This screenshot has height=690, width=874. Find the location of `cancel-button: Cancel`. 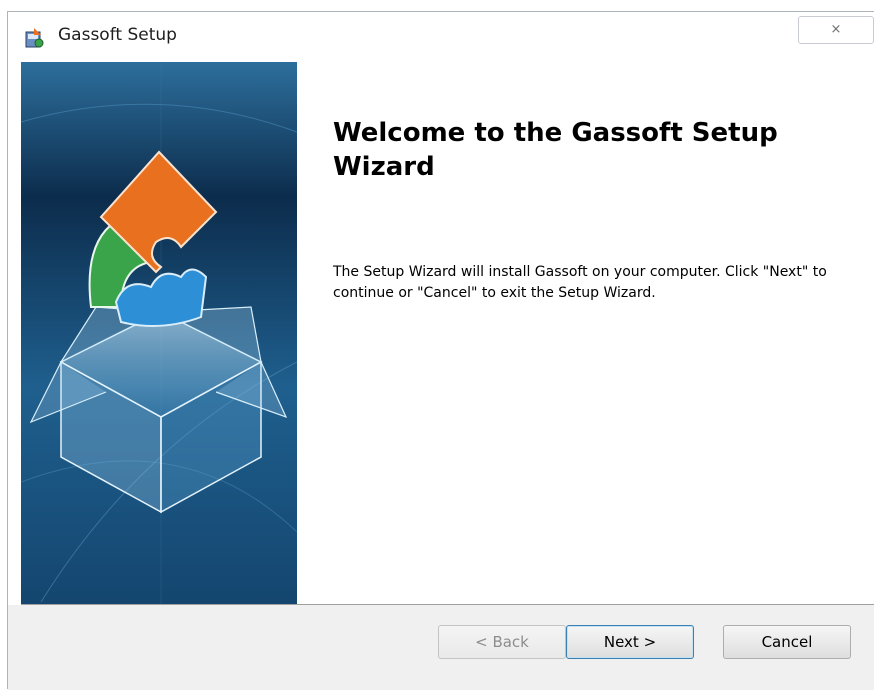

cancel-button: Cancel is located at coordinates (787, 642).